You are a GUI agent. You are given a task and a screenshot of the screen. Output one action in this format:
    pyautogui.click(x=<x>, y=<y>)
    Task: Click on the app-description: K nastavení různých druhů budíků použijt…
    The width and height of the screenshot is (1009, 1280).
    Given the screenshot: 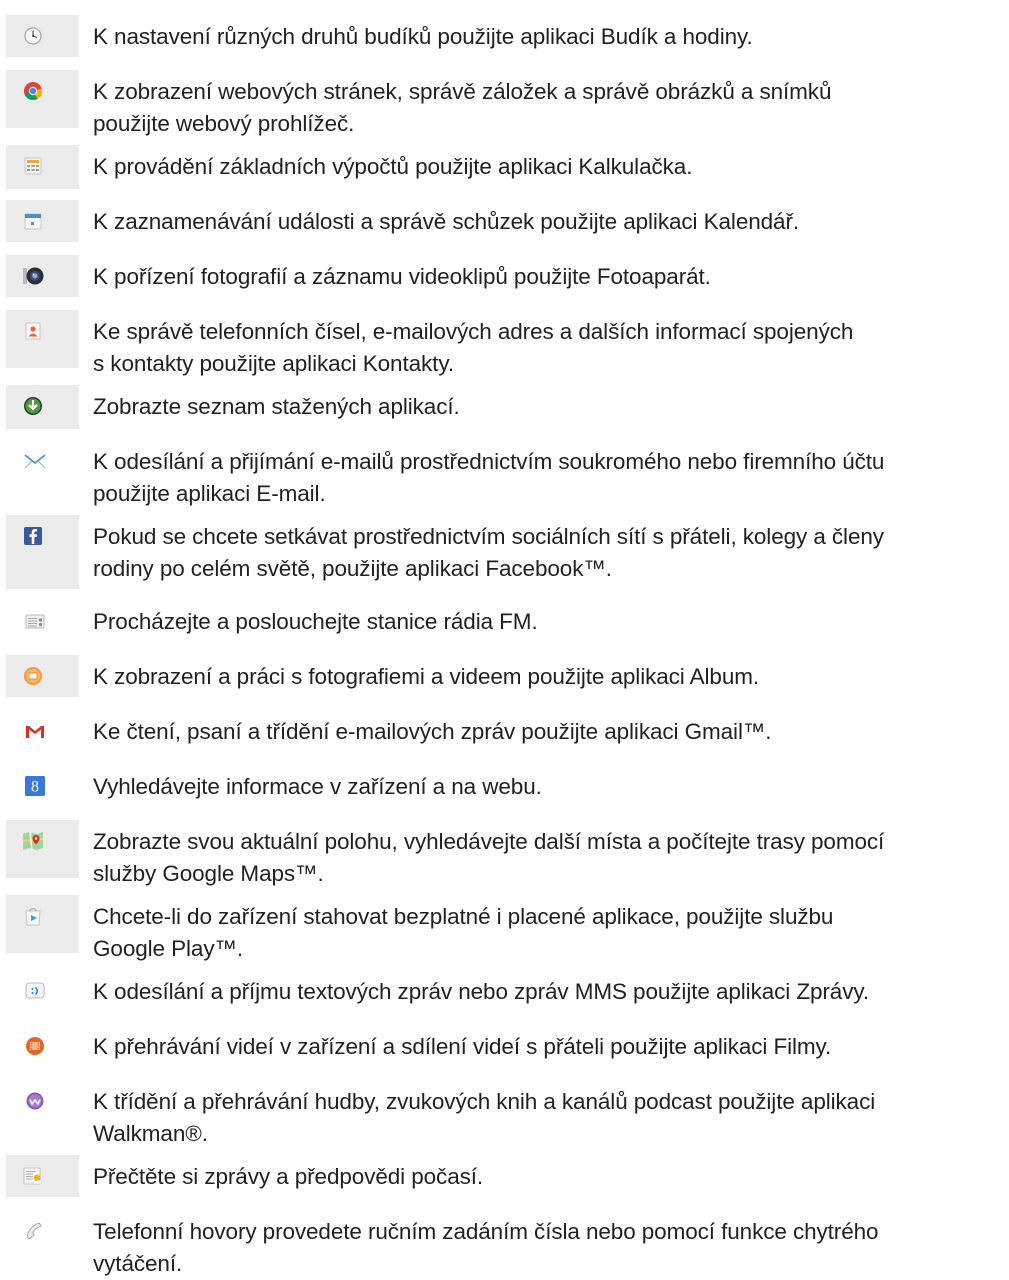 What is the action you would take?
    pyautogui.click(x=549, y=37)
    